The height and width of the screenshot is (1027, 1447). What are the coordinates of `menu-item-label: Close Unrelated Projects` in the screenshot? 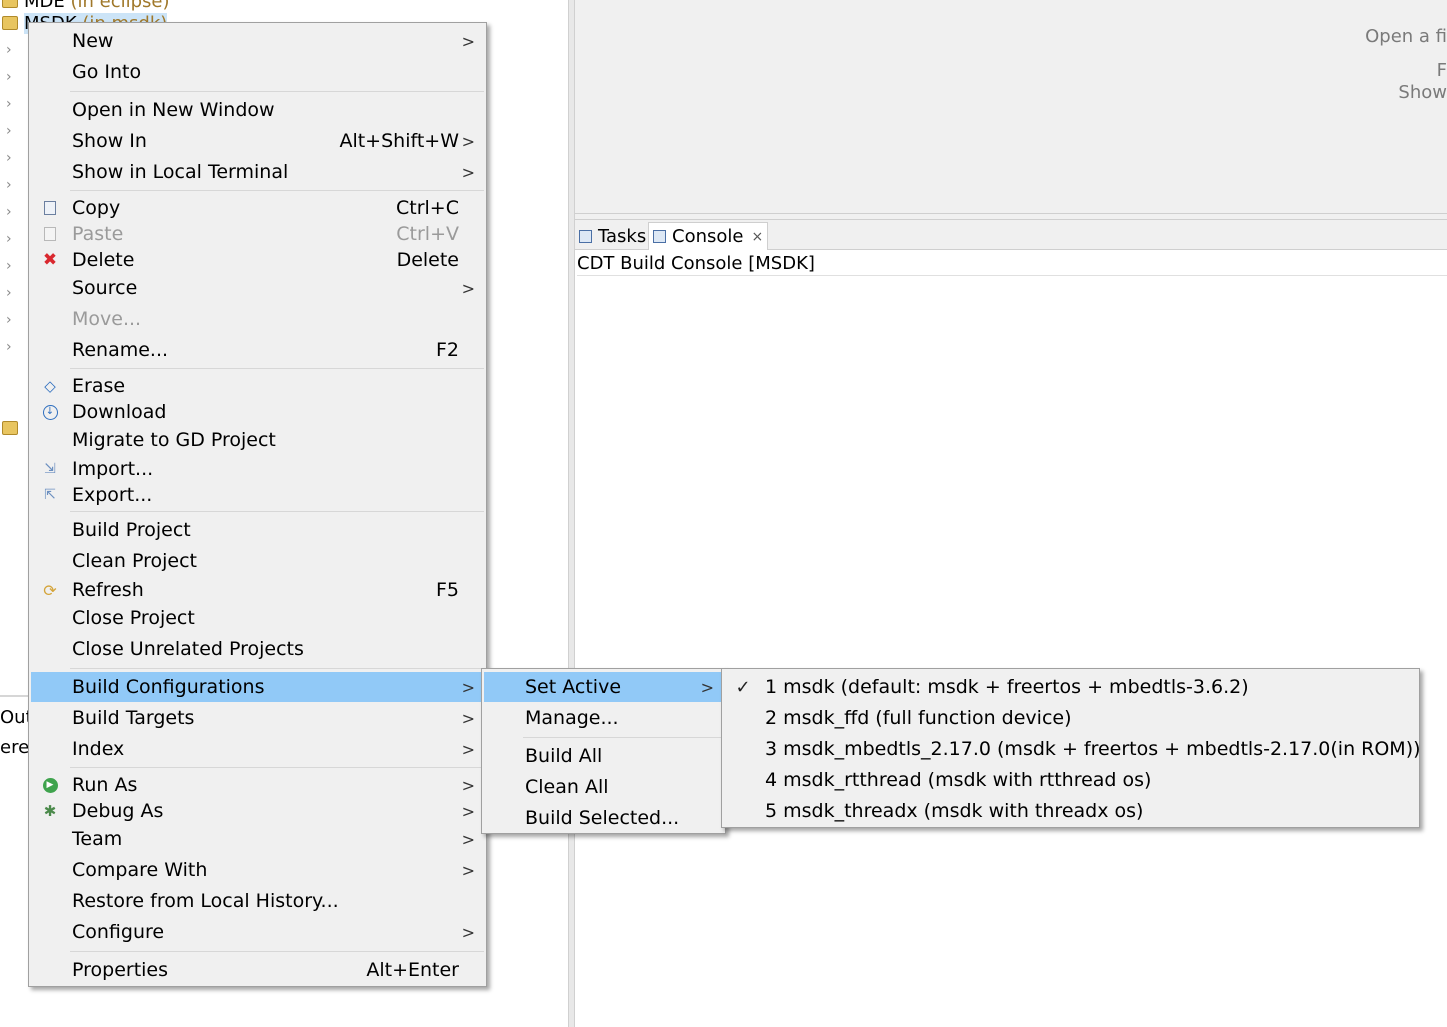 It's located at (188, 649).